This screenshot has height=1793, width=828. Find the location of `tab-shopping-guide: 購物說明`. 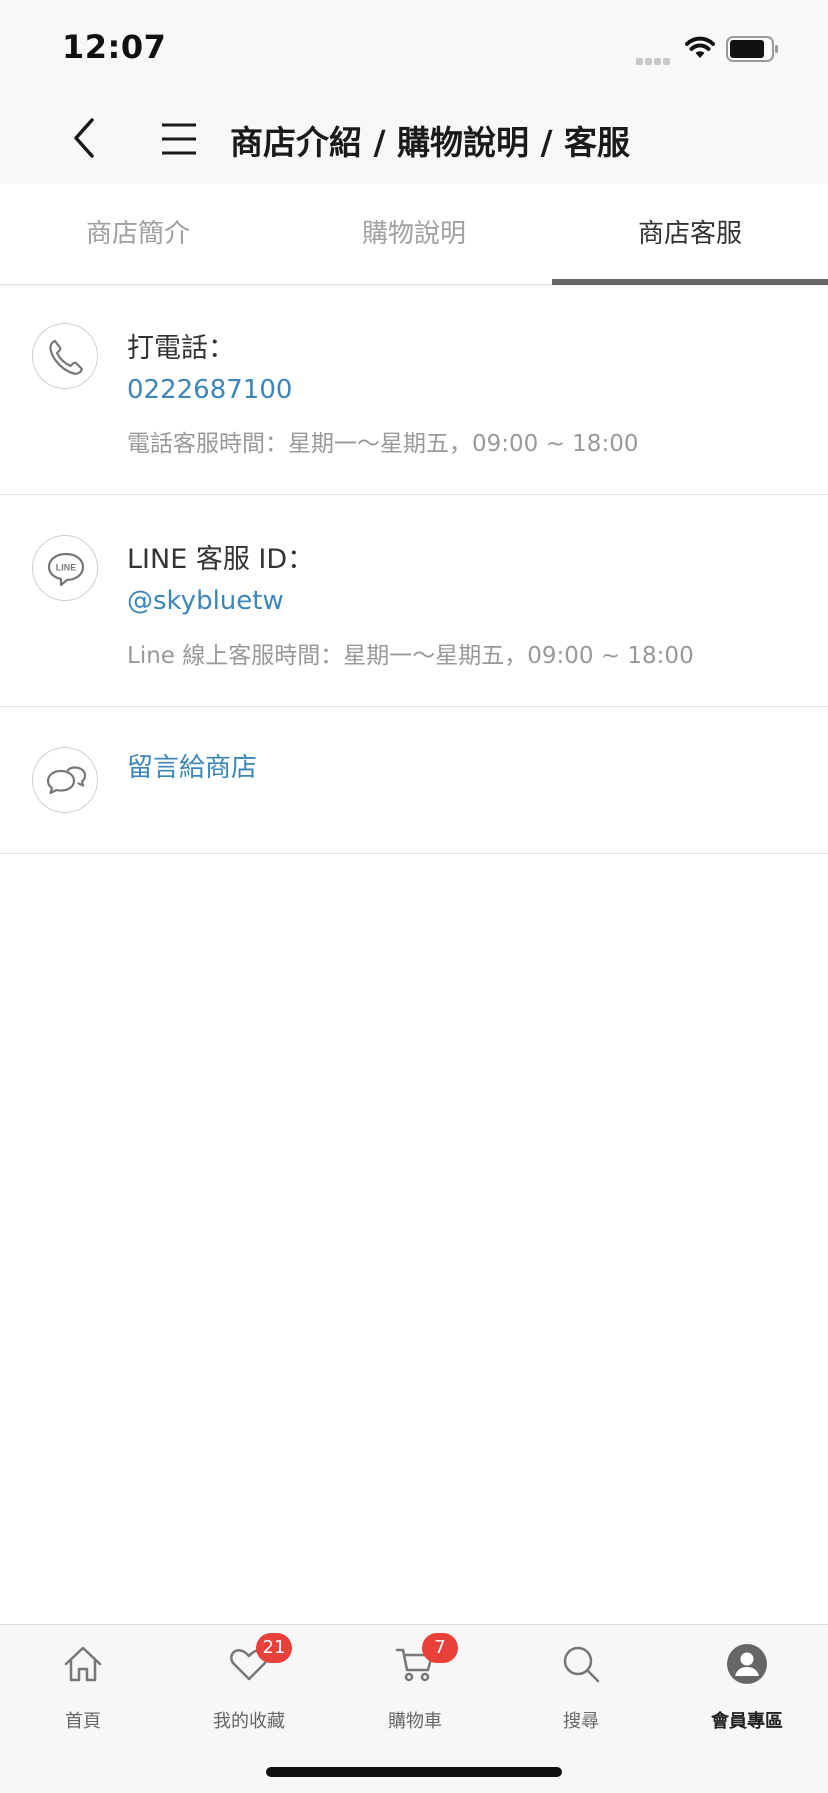

tab-shopping-guide: 購物說明 is located at coordinates (414, 234).